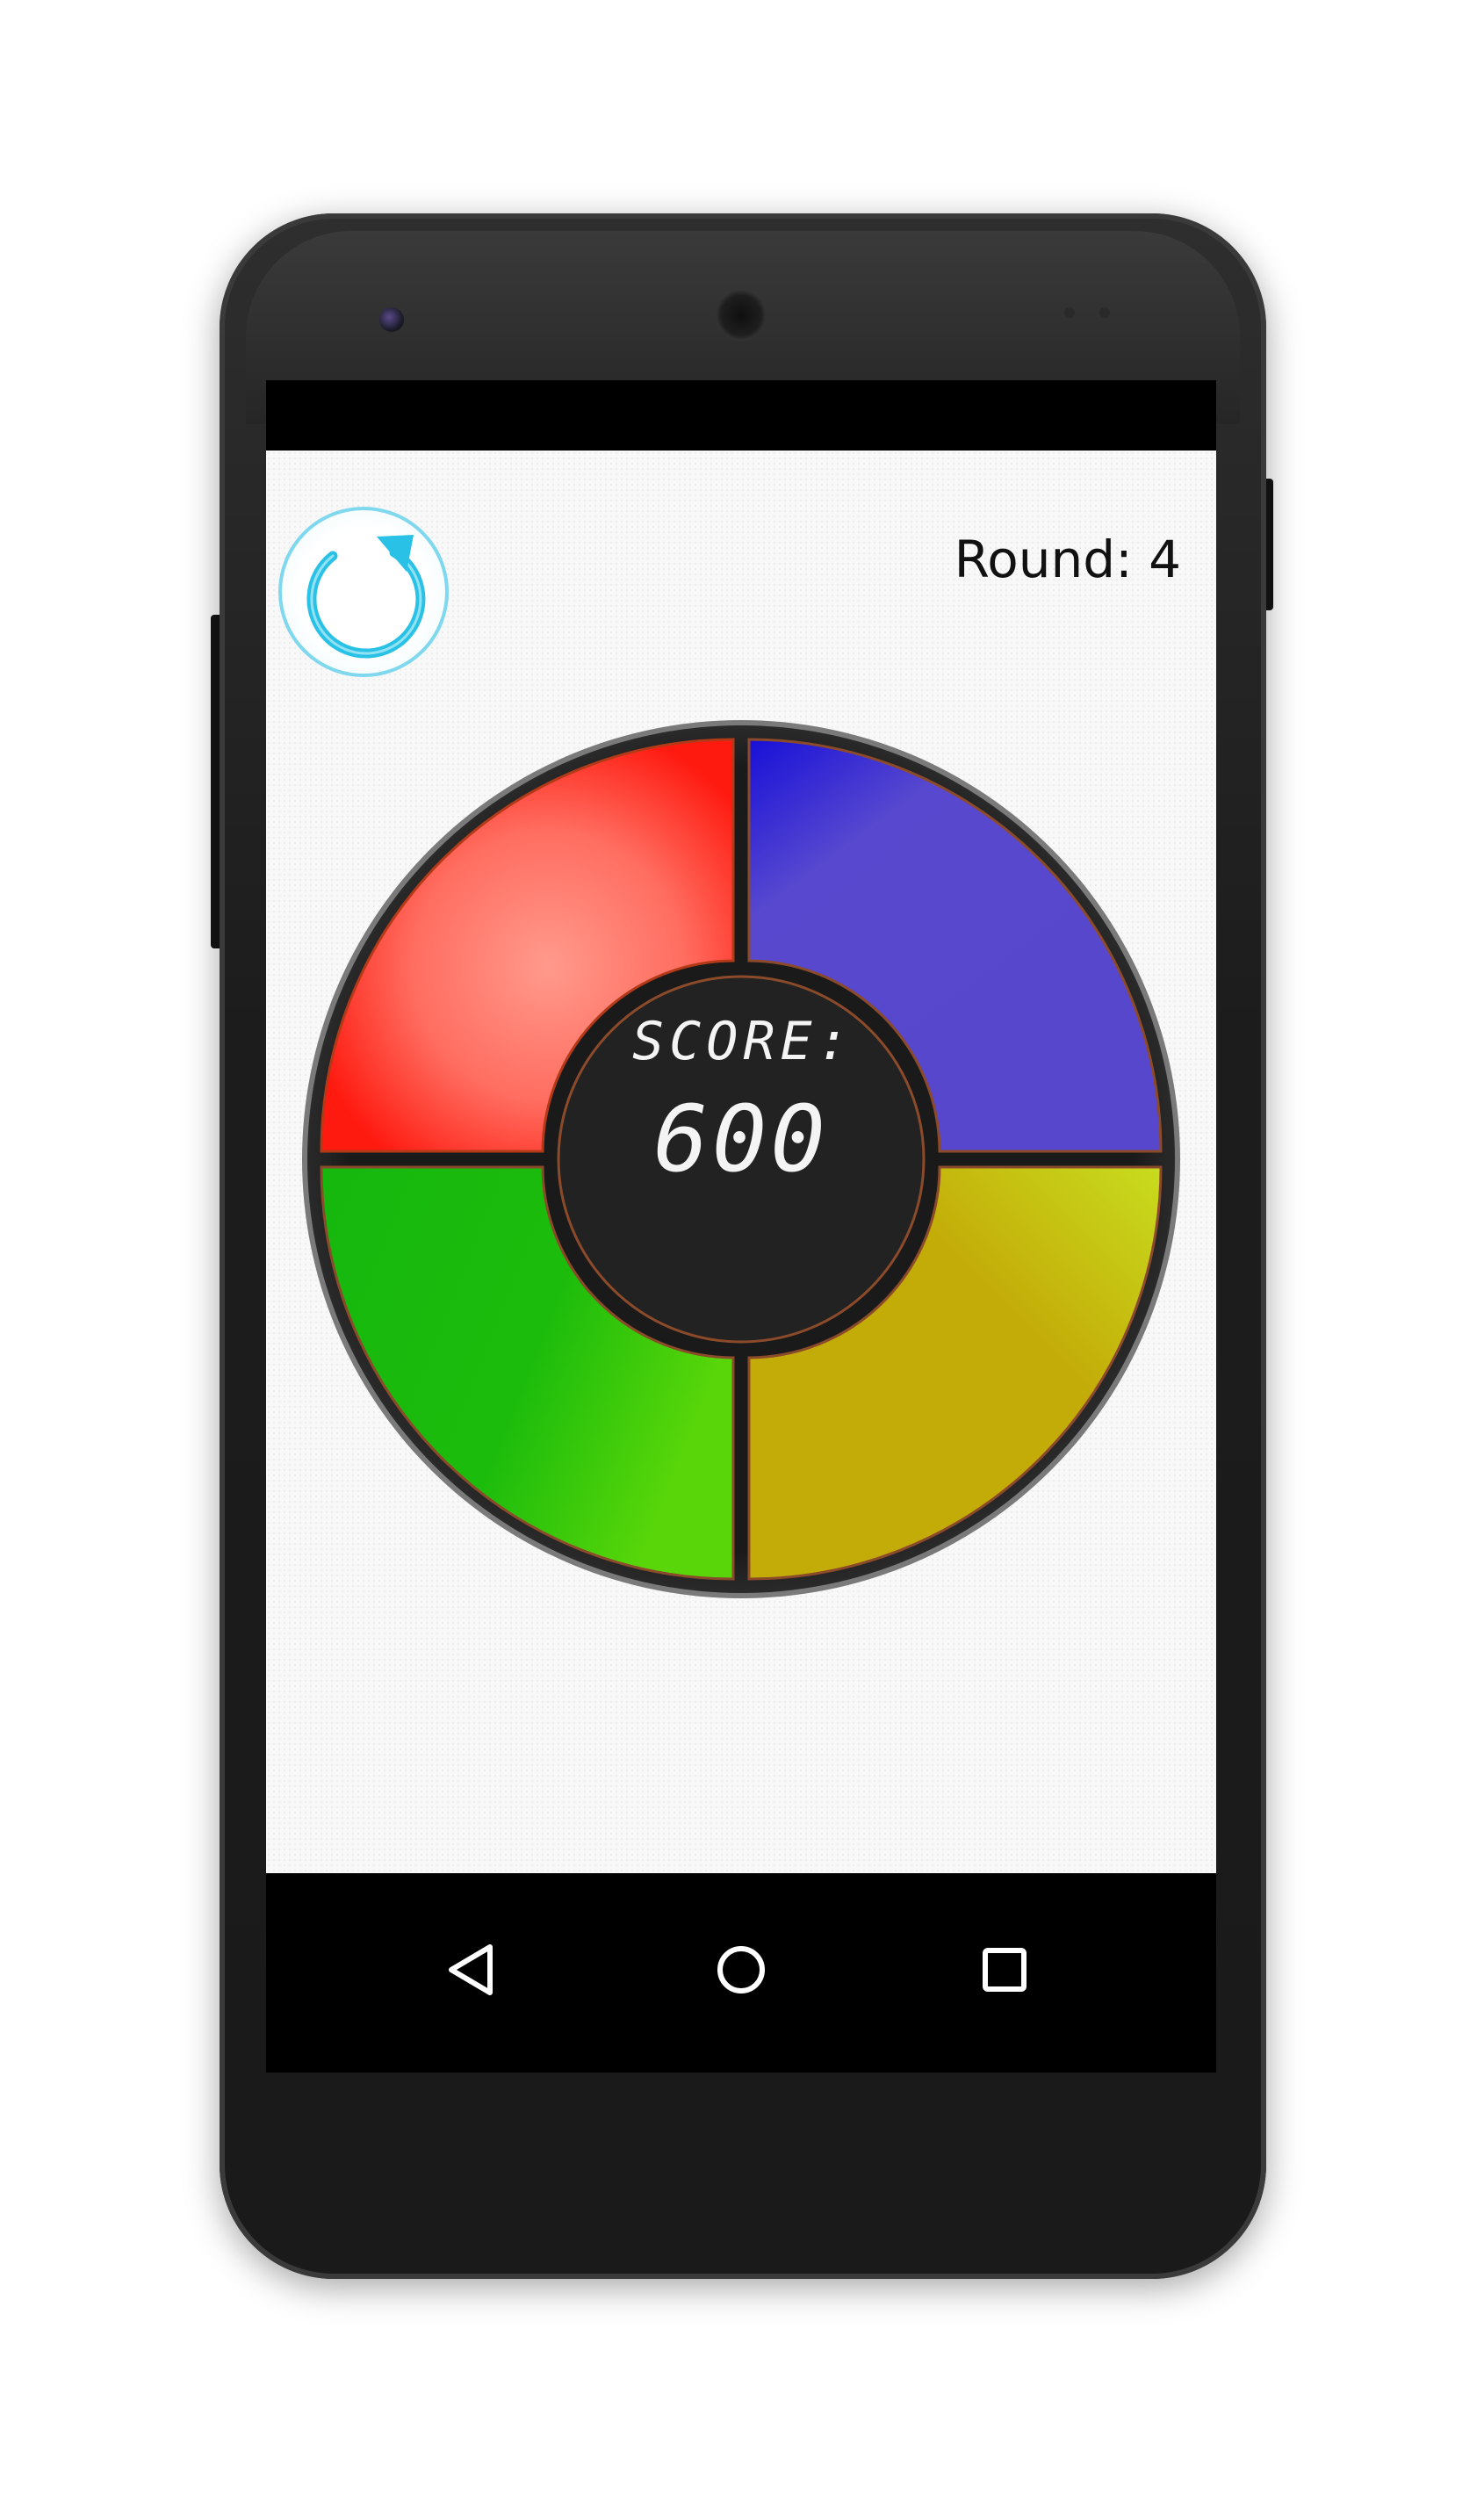  I want to click on round-label: Round: 4, so click(1067, 559).